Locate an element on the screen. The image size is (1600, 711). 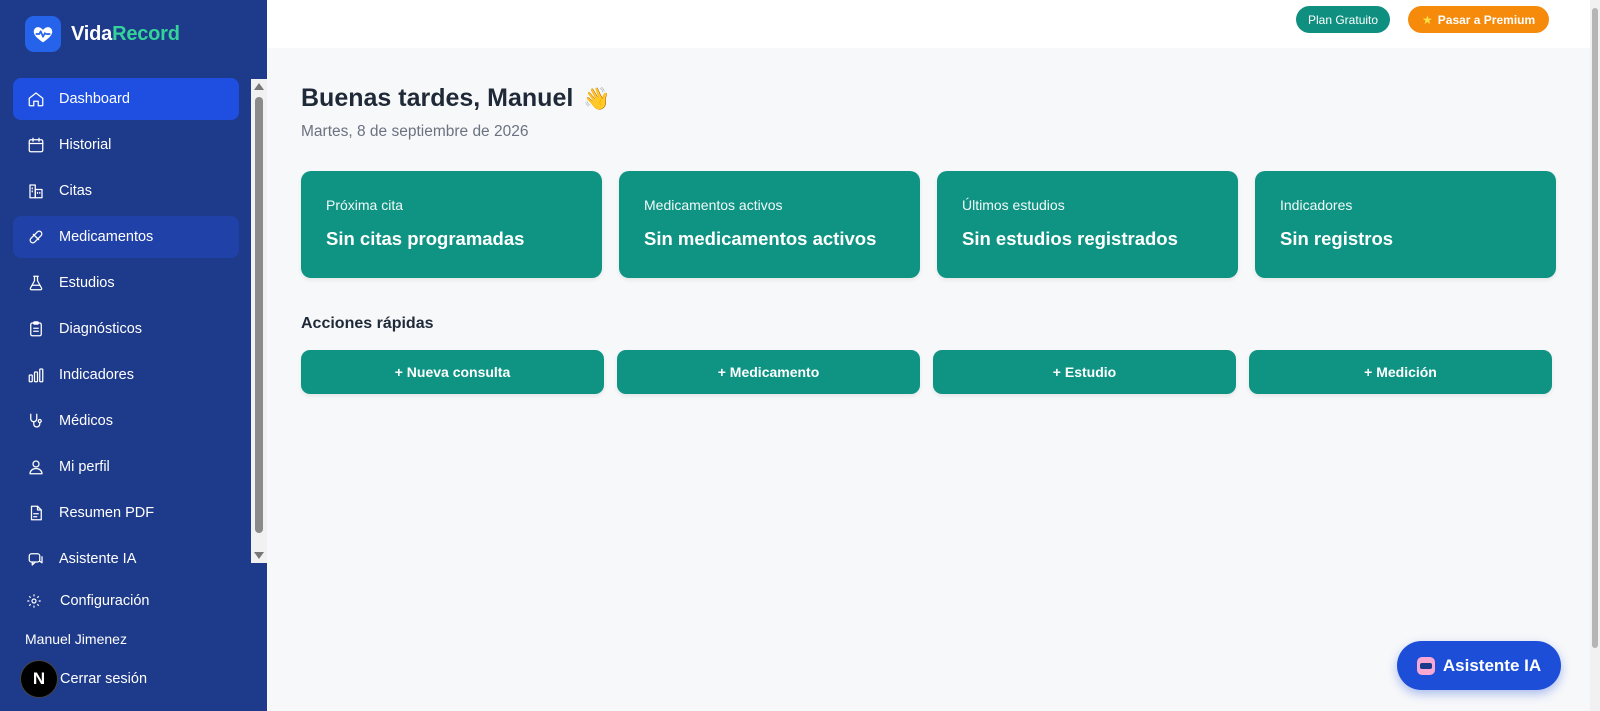
sidebar-item-label: Citas is located at coordinates (76, 191).